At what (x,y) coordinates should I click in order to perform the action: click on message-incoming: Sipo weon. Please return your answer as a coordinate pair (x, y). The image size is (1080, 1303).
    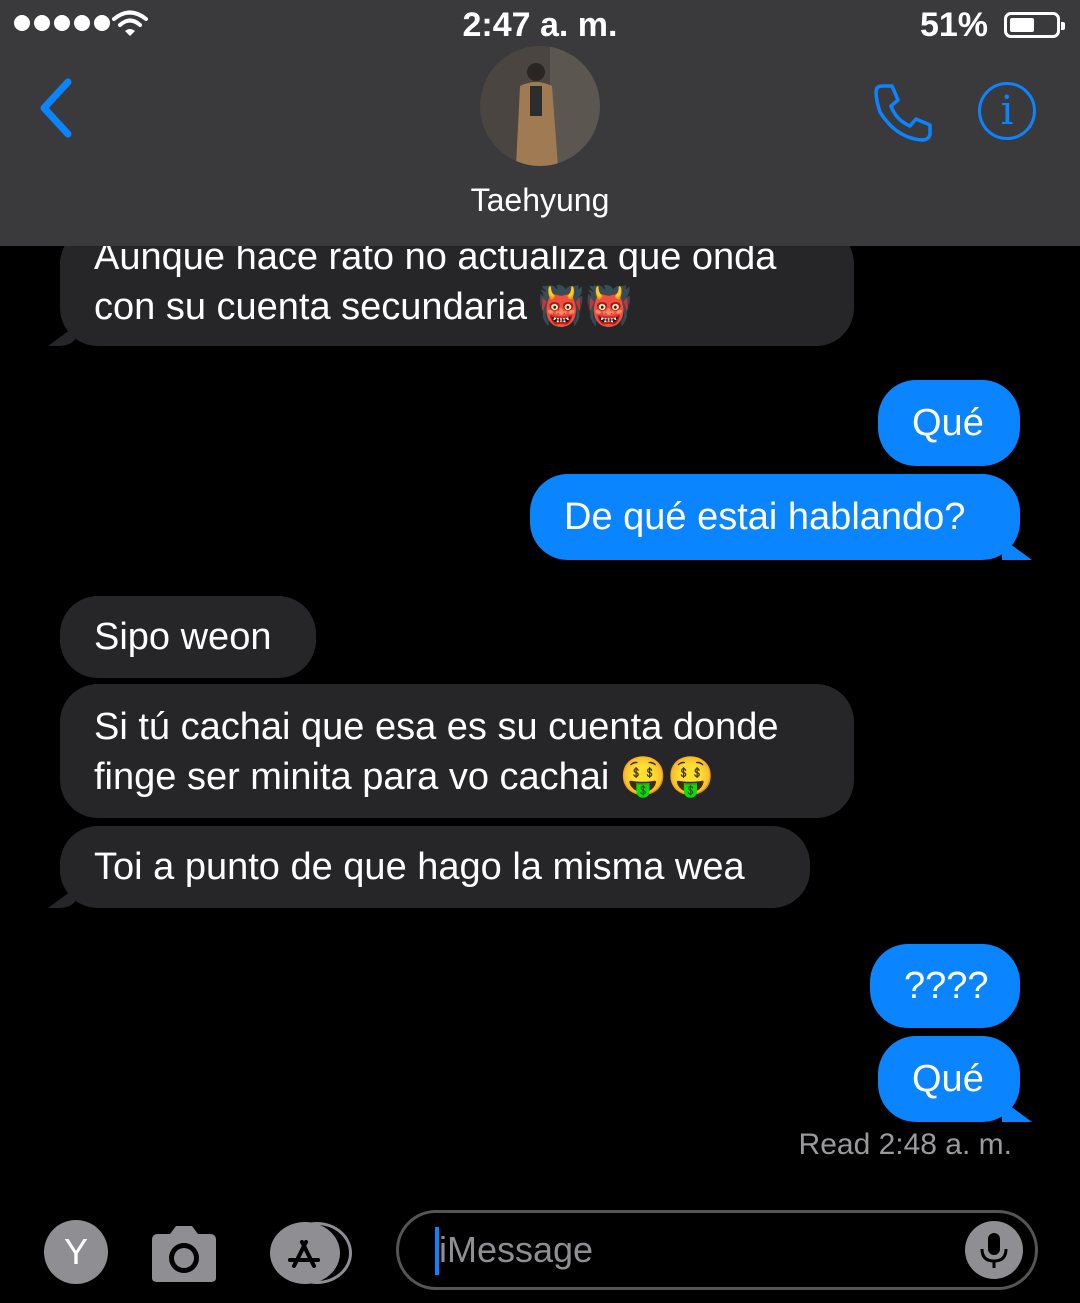
    Looking at the image, I should click on (188, 637).